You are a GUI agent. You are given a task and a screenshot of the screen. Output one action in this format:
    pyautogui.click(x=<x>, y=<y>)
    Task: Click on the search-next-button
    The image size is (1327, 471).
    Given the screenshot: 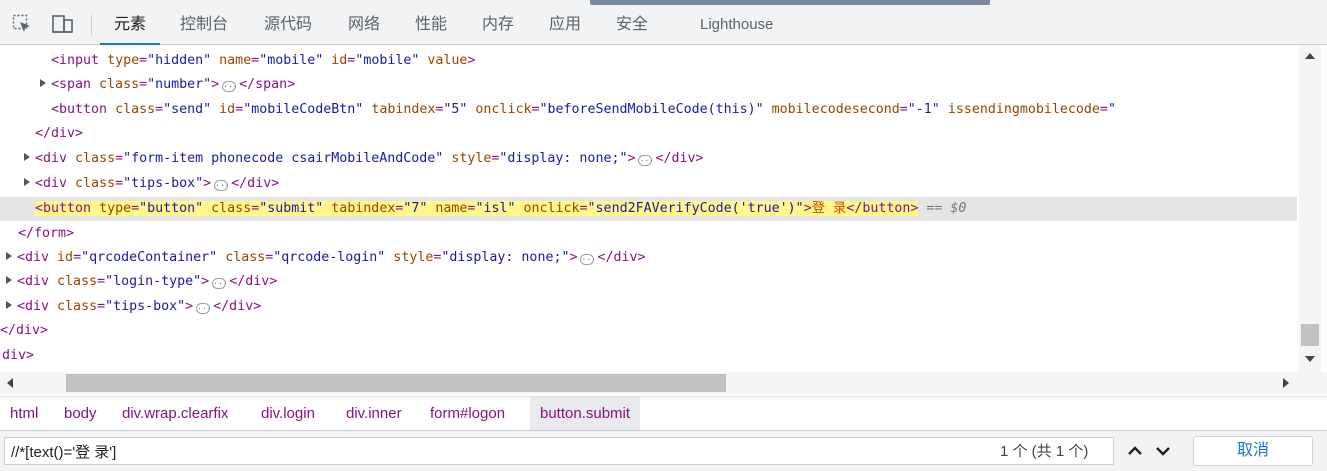 What is the action you would take?
    pyautogui.click(x=1163, y=451)
    